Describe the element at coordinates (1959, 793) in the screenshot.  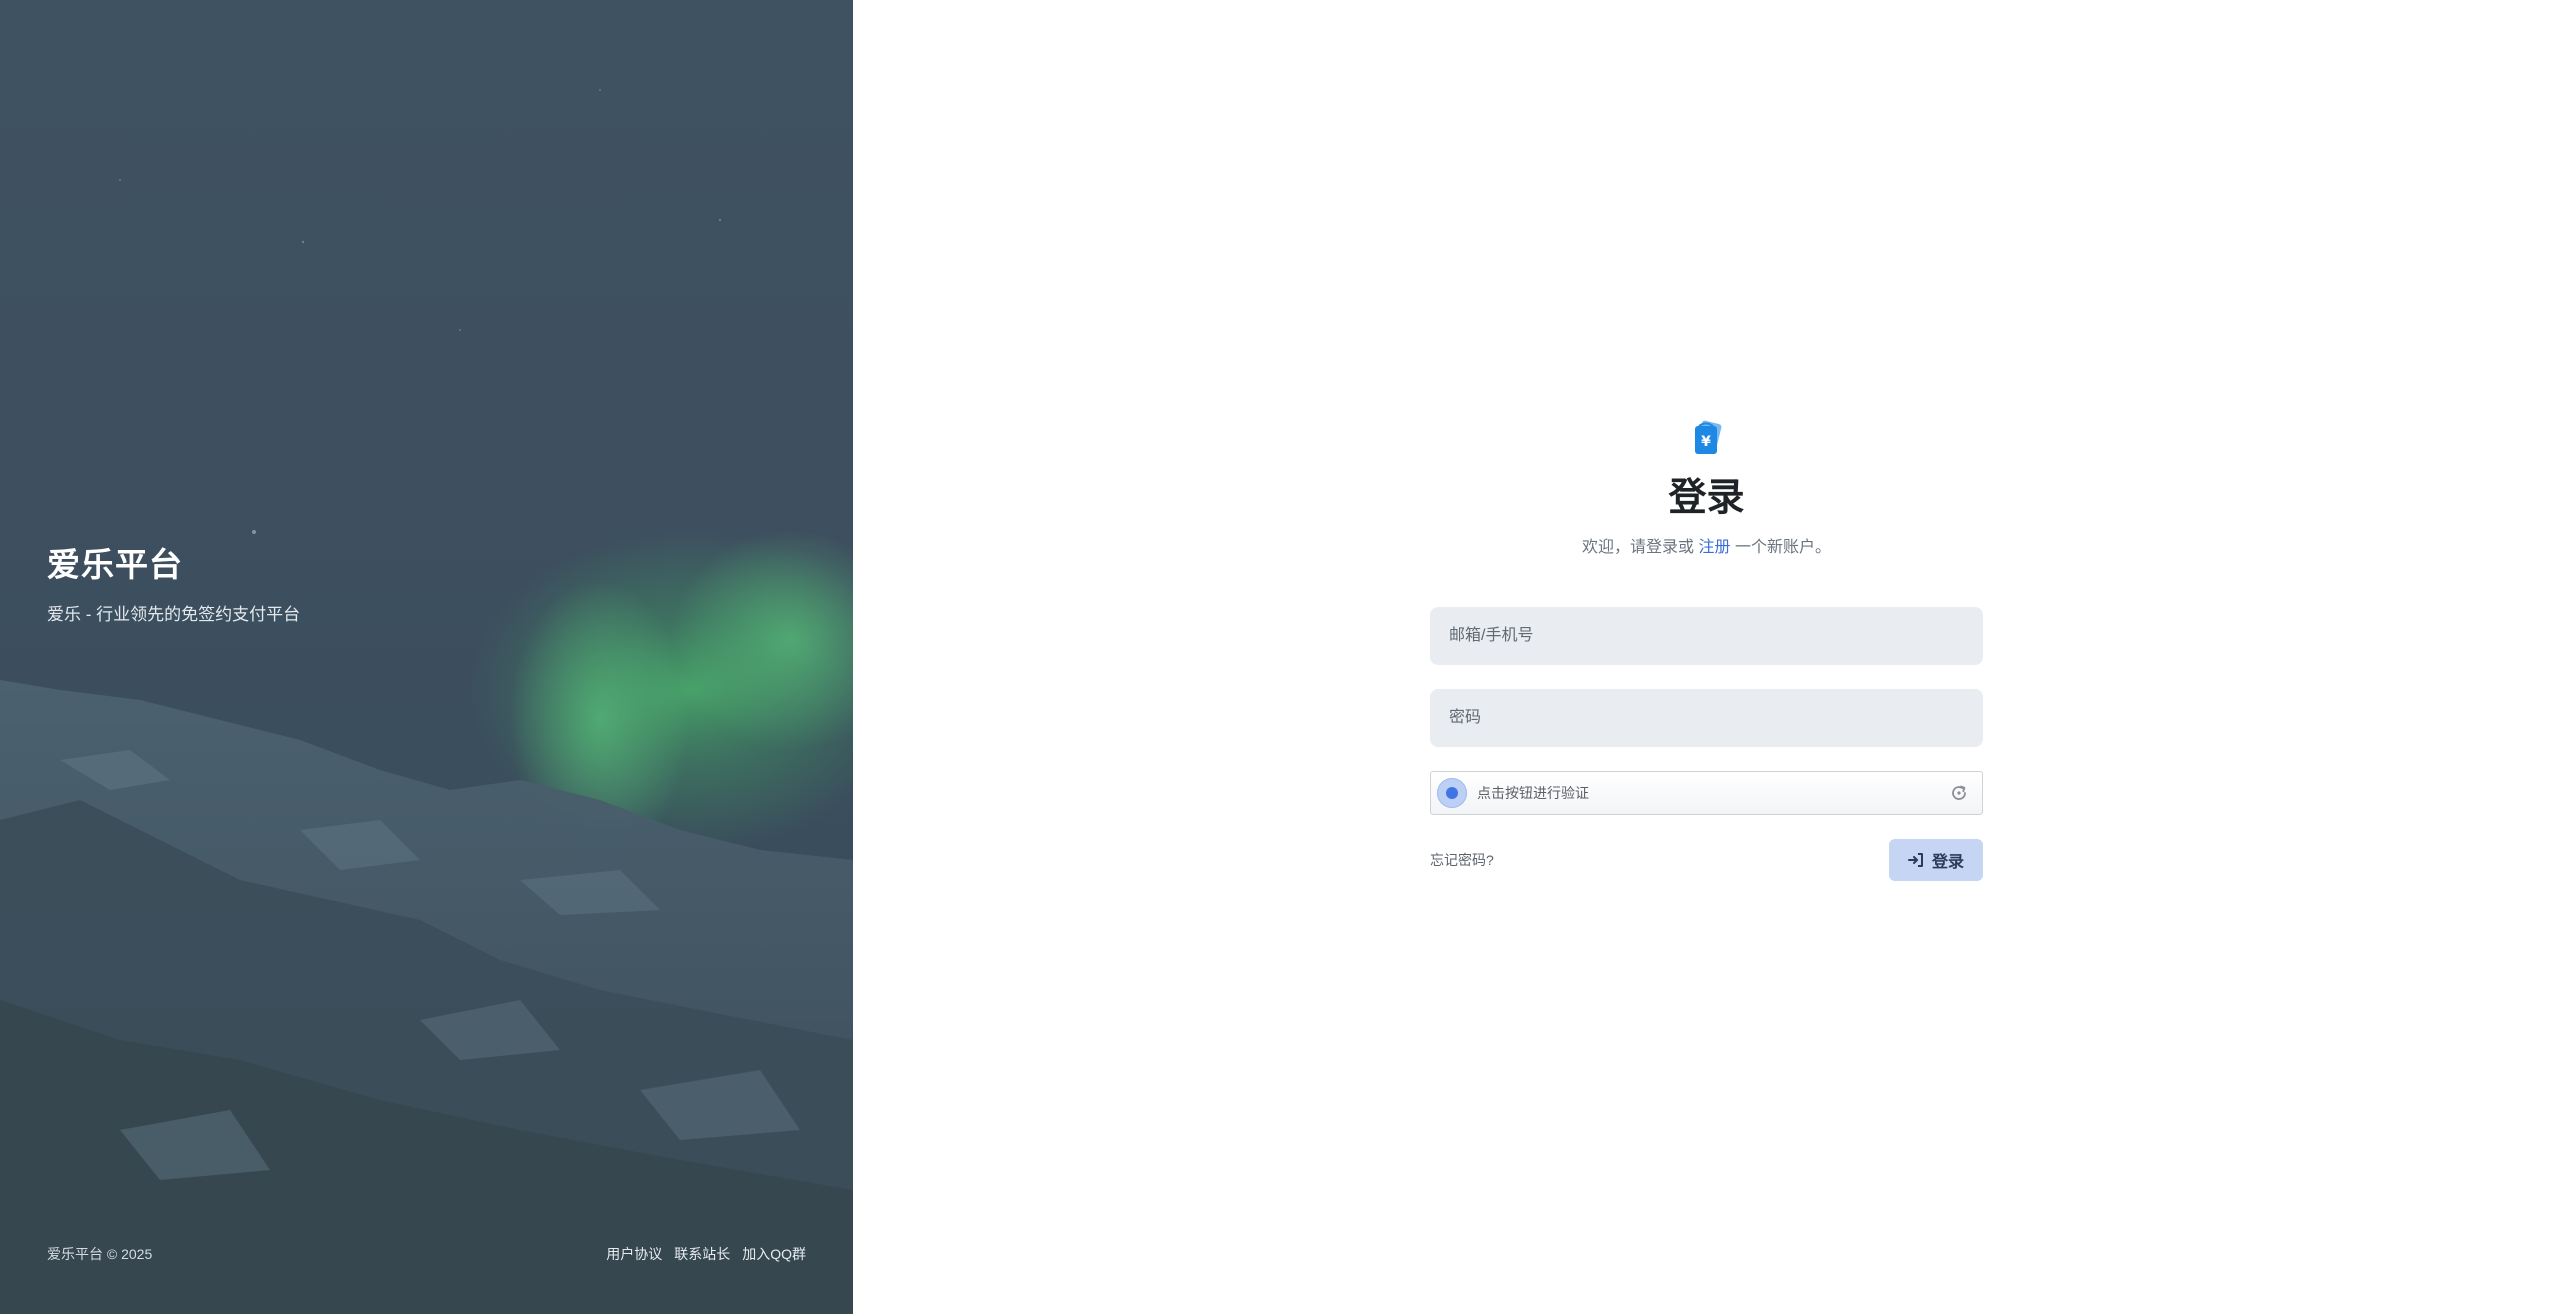
I see `refresh-icon` at that location.